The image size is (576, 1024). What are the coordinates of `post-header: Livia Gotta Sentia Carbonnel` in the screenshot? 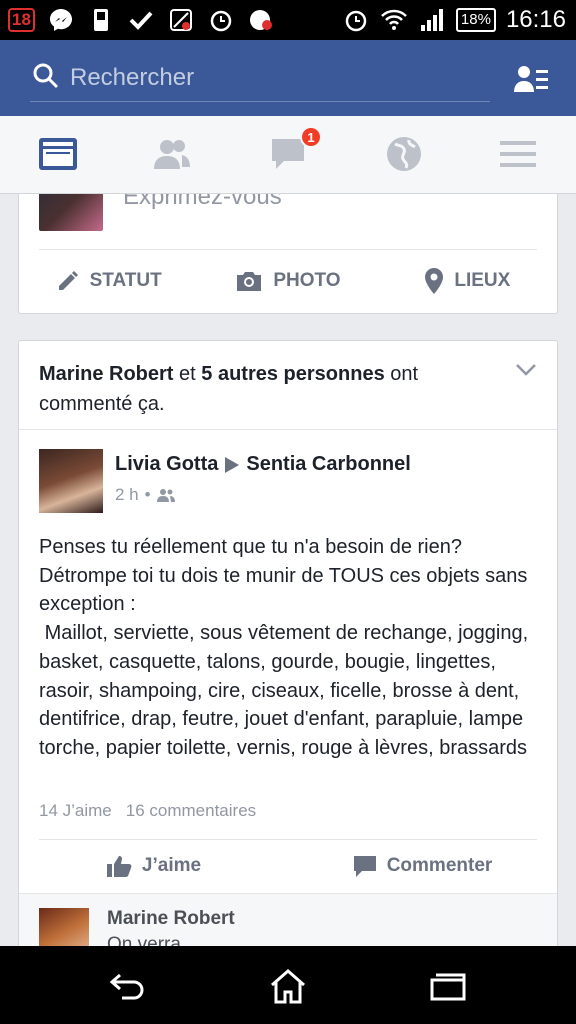 It's located at (263, 464).